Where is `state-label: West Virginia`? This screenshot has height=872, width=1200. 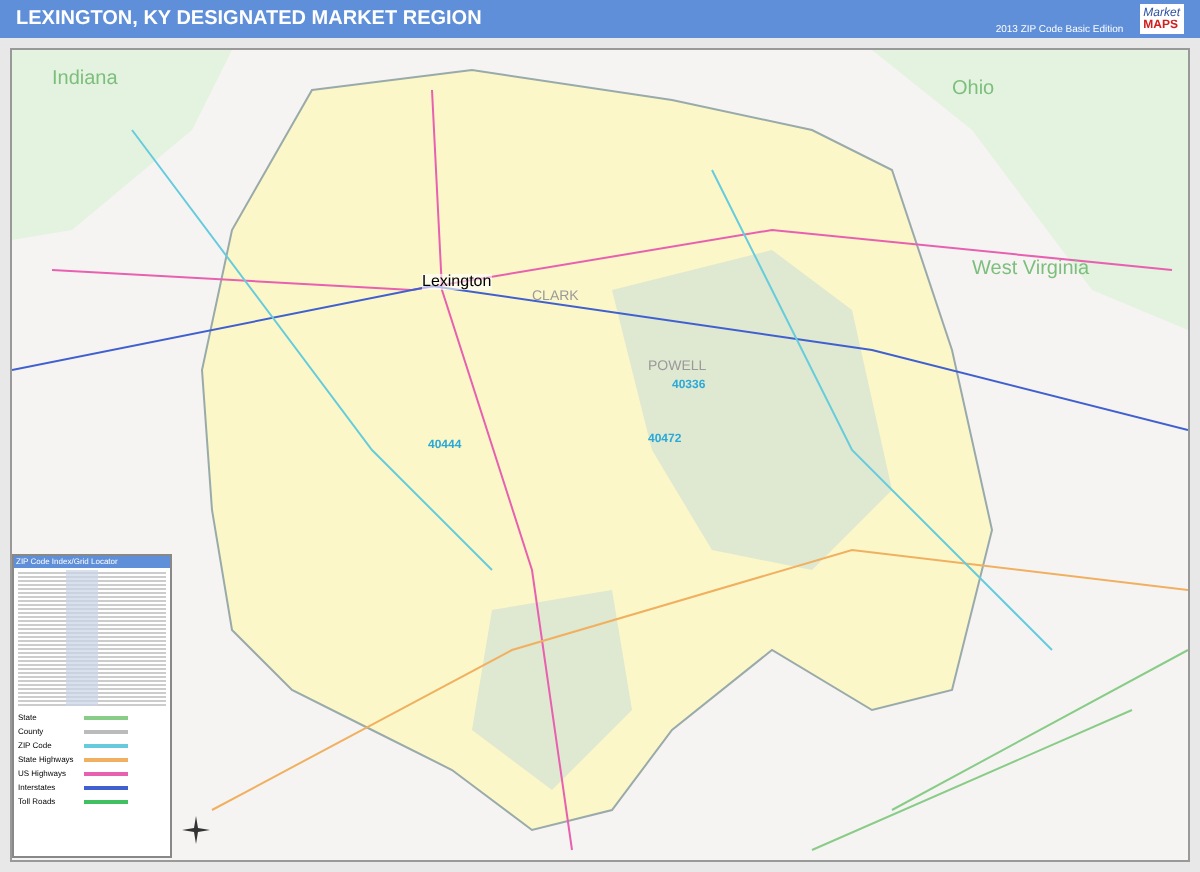
state-label: West Virginia is located at coordinates (1031, 270).